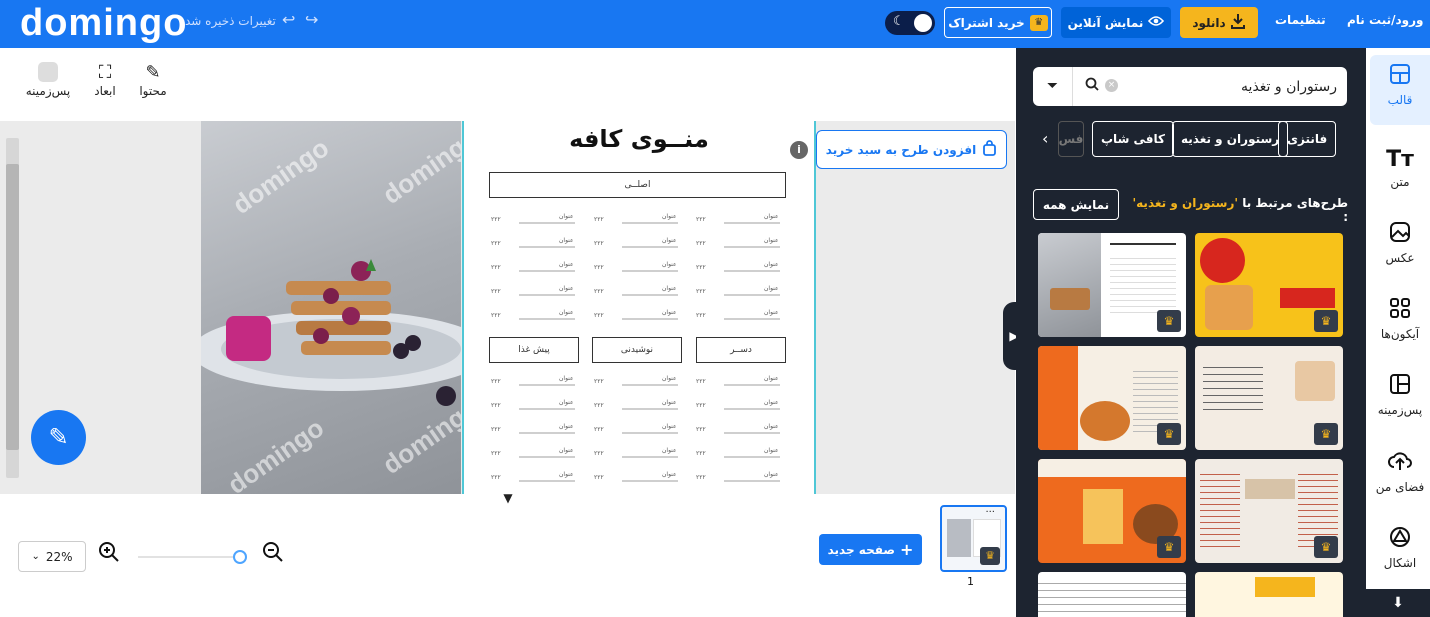 This screenshot has height=617, width=1430. Describe the element at coordinates (1400, 172) in the screenshot. I see `nav-item-text: Tт متن` at that location.